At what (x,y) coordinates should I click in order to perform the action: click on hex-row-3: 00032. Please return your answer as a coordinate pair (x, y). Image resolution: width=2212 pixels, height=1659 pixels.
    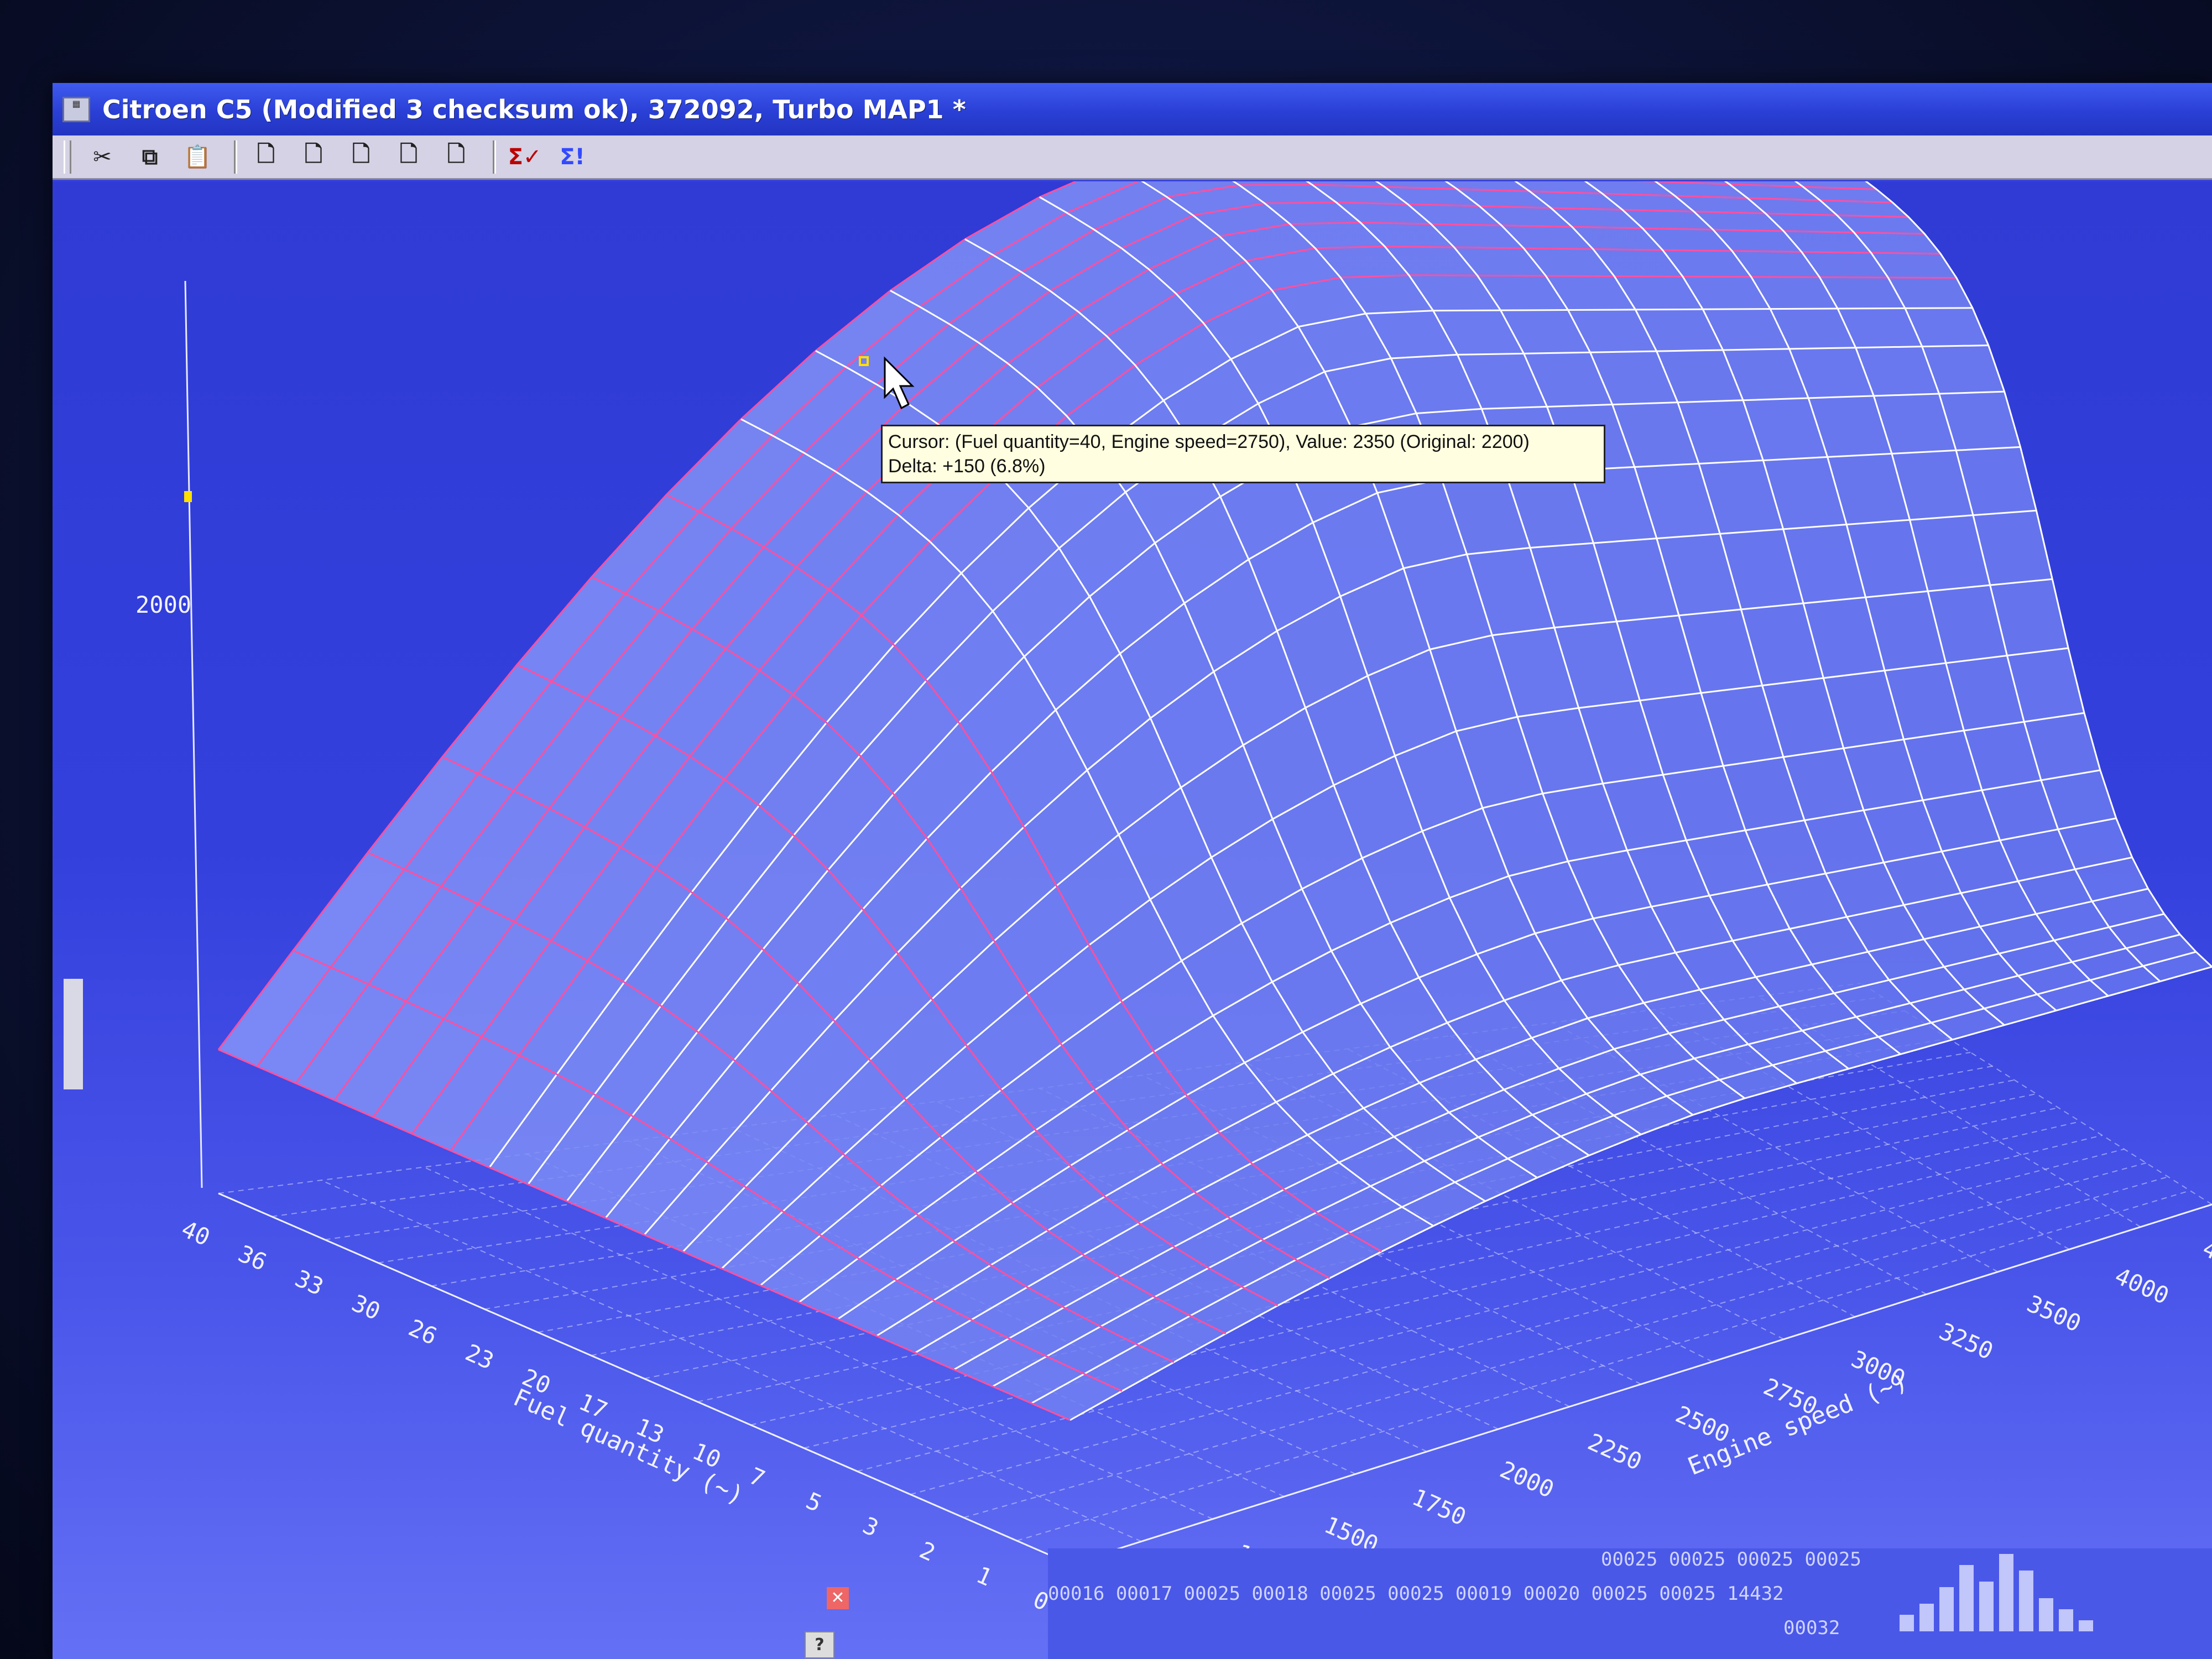
    Looking at the image, I should click on (1812, 1628).